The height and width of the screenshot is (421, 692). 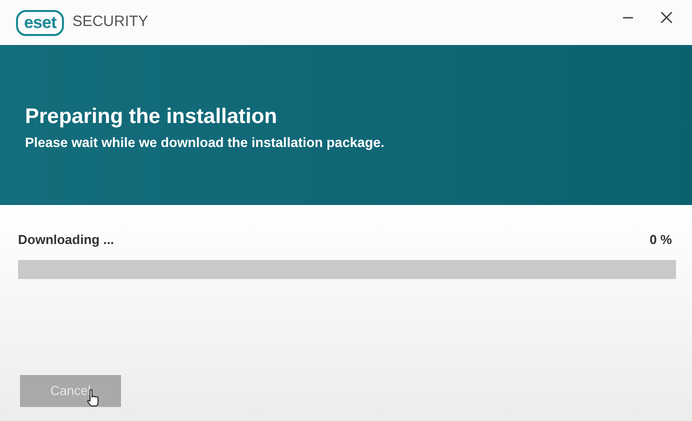 I want to click on close-icon, so click(x=666, y=17).